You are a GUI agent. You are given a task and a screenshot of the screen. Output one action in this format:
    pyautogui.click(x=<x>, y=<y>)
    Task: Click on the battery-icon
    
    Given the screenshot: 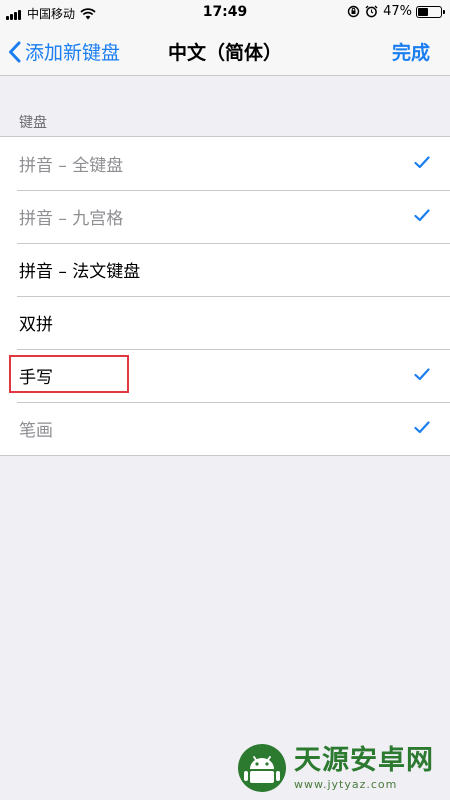 What is the action you would take?
    pyautogui.click(x=430, y=11)
    